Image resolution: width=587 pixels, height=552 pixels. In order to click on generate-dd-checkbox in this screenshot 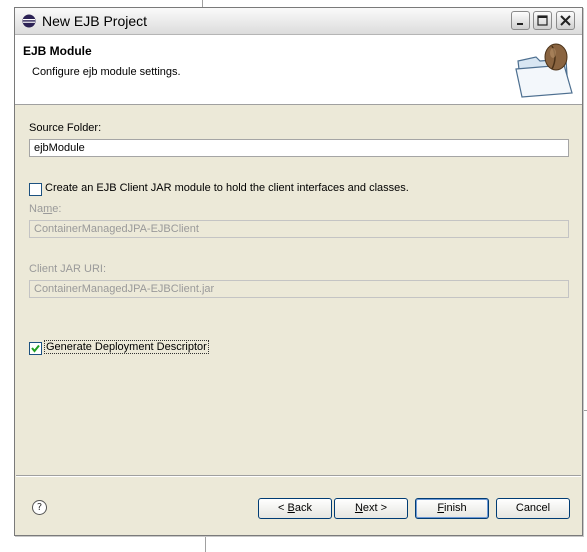, I will do `click(35, 348)`.